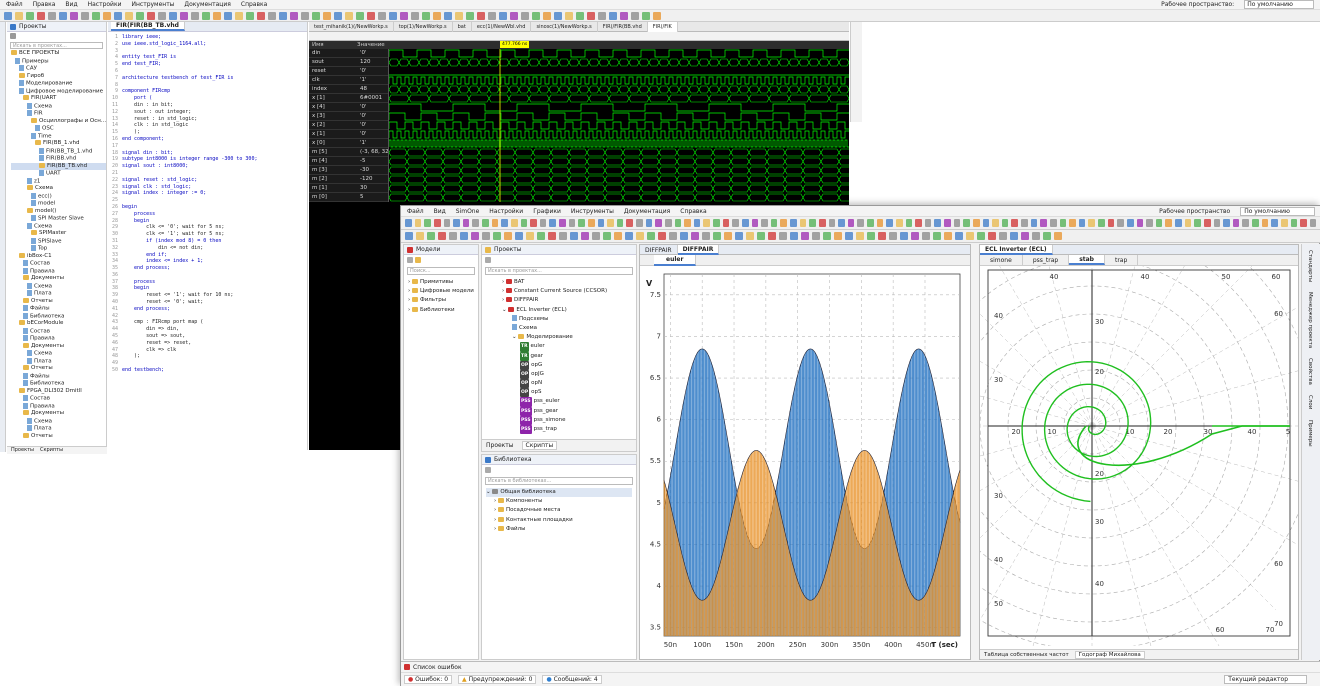 The width and height of the screenshot is (1320, 686). Describe the element at coordinates (441, 291) in the screenshot. I see `models-item: › Цифровые модели` at that location.